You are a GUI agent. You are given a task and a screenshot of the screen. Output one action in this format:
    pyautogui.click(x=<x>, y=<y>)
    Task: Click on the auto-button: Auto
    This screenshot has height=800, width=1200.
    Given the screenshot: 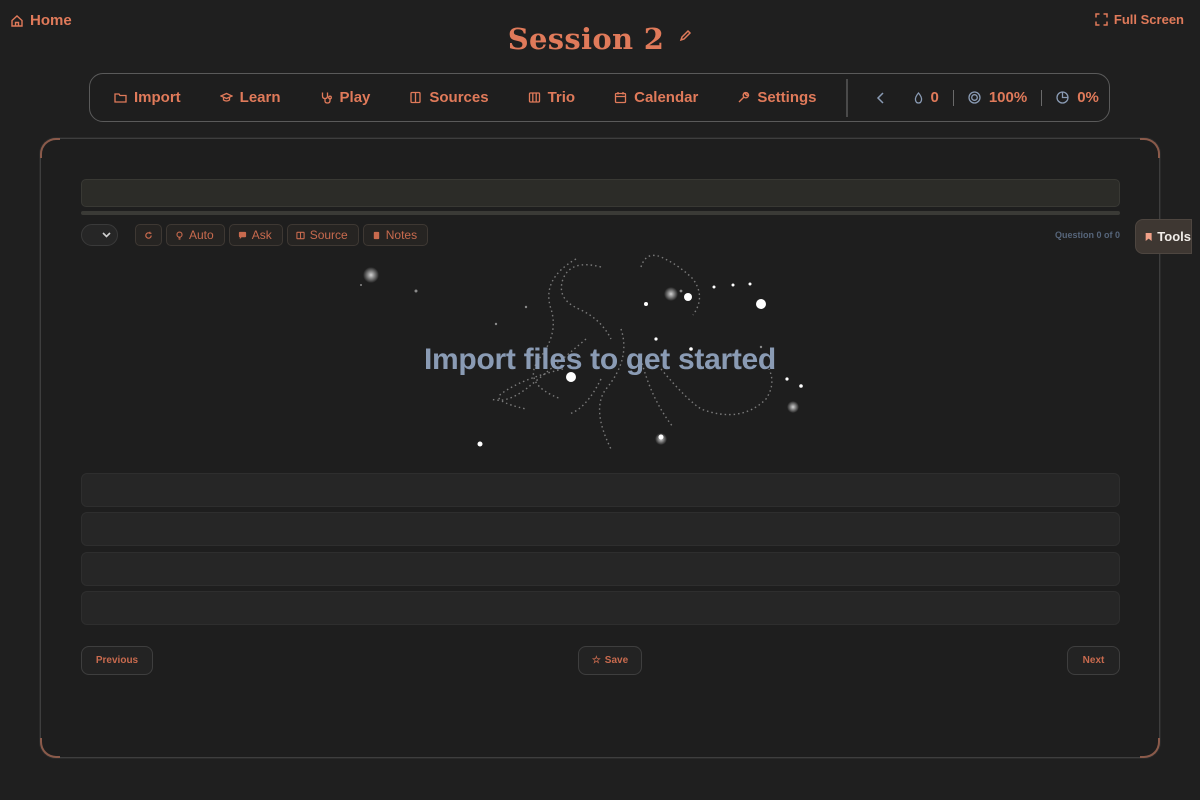 What is the action you would take?
    pyautogui.click(x=195, y=235)
    